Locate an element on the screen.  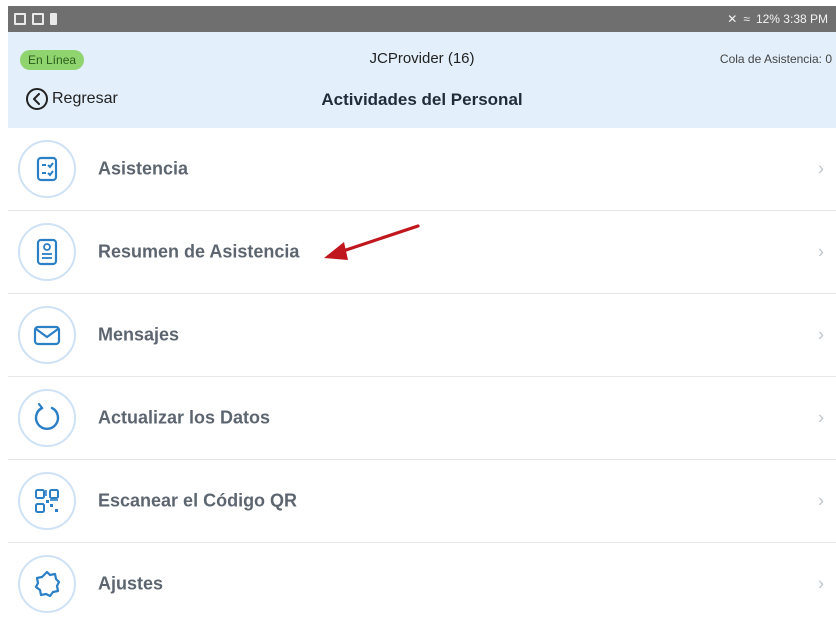
menu-item-ajustes: Ajustes › is located at coordinates (422, 582).